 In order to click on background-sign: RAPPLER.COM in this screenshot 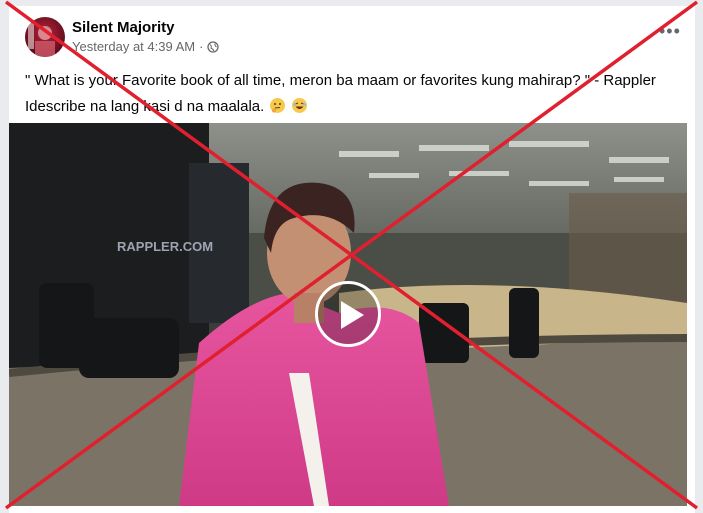, I will do `click(165, 246)`.